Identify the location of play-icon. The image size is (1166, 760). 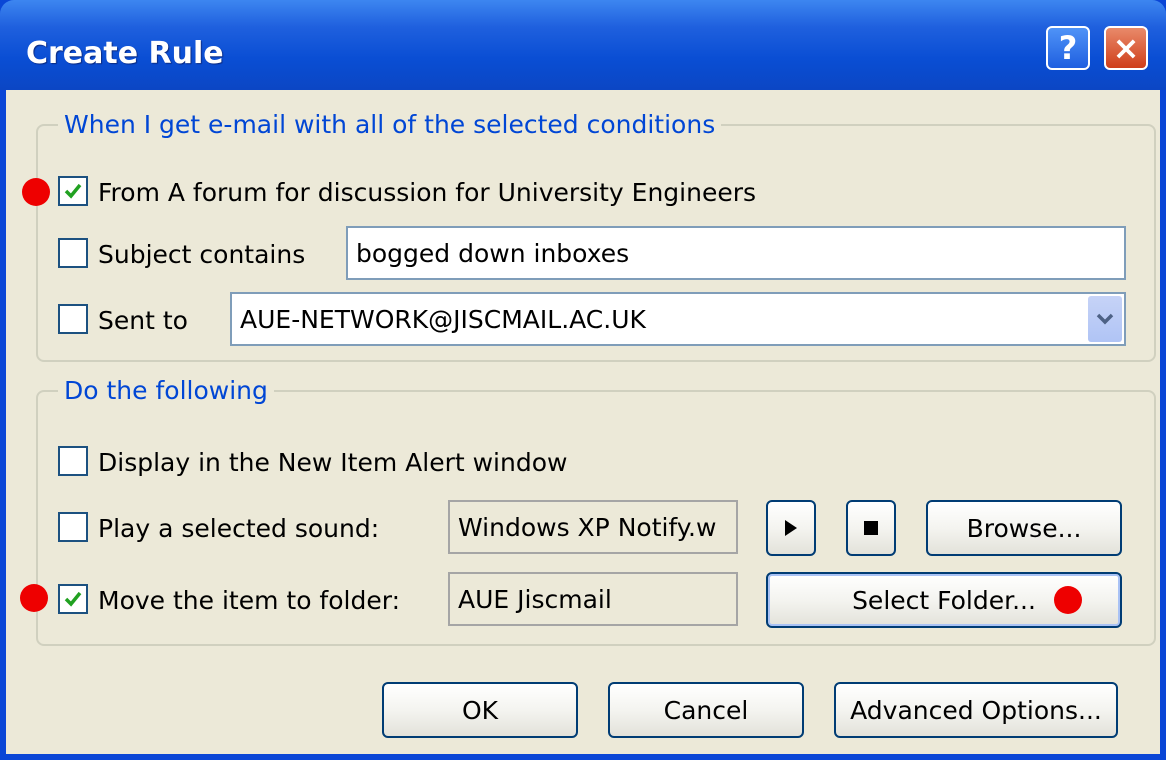
(791, 528).